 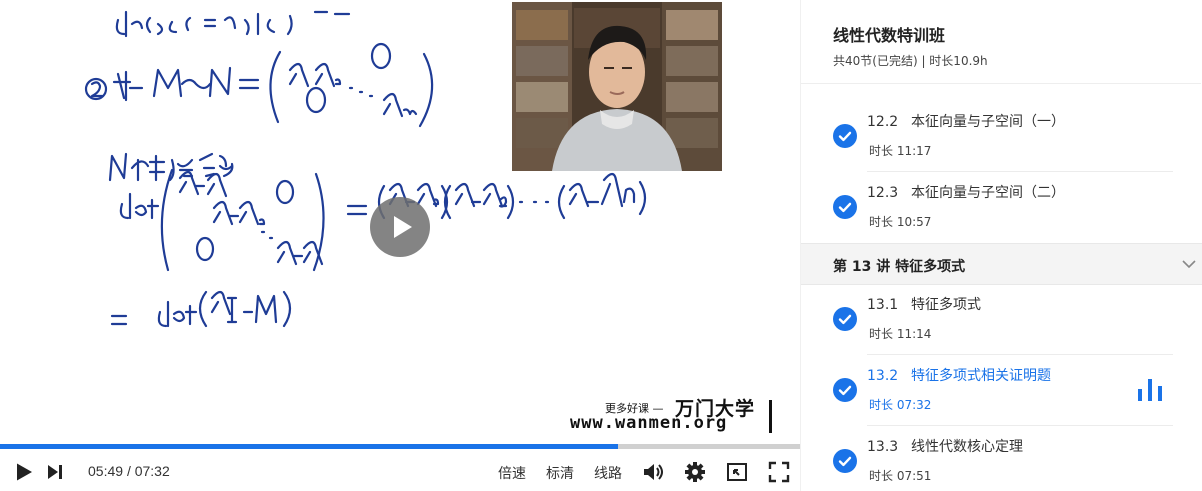 What do you see at coordinates (737, 472) in the screenshot?
I see `picture-in-picture-icon` at bounding box center [737, 472].